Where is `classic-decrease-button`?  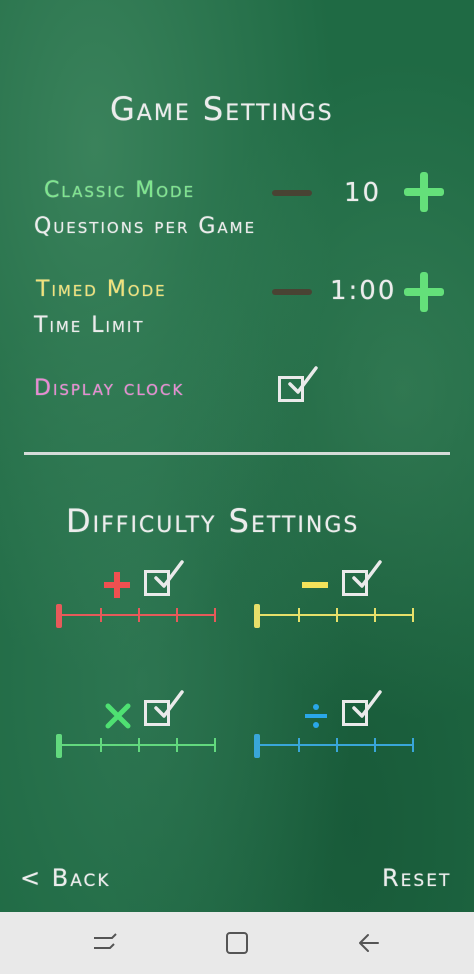
classic-decrease-button is located at coordinates (292, 193).